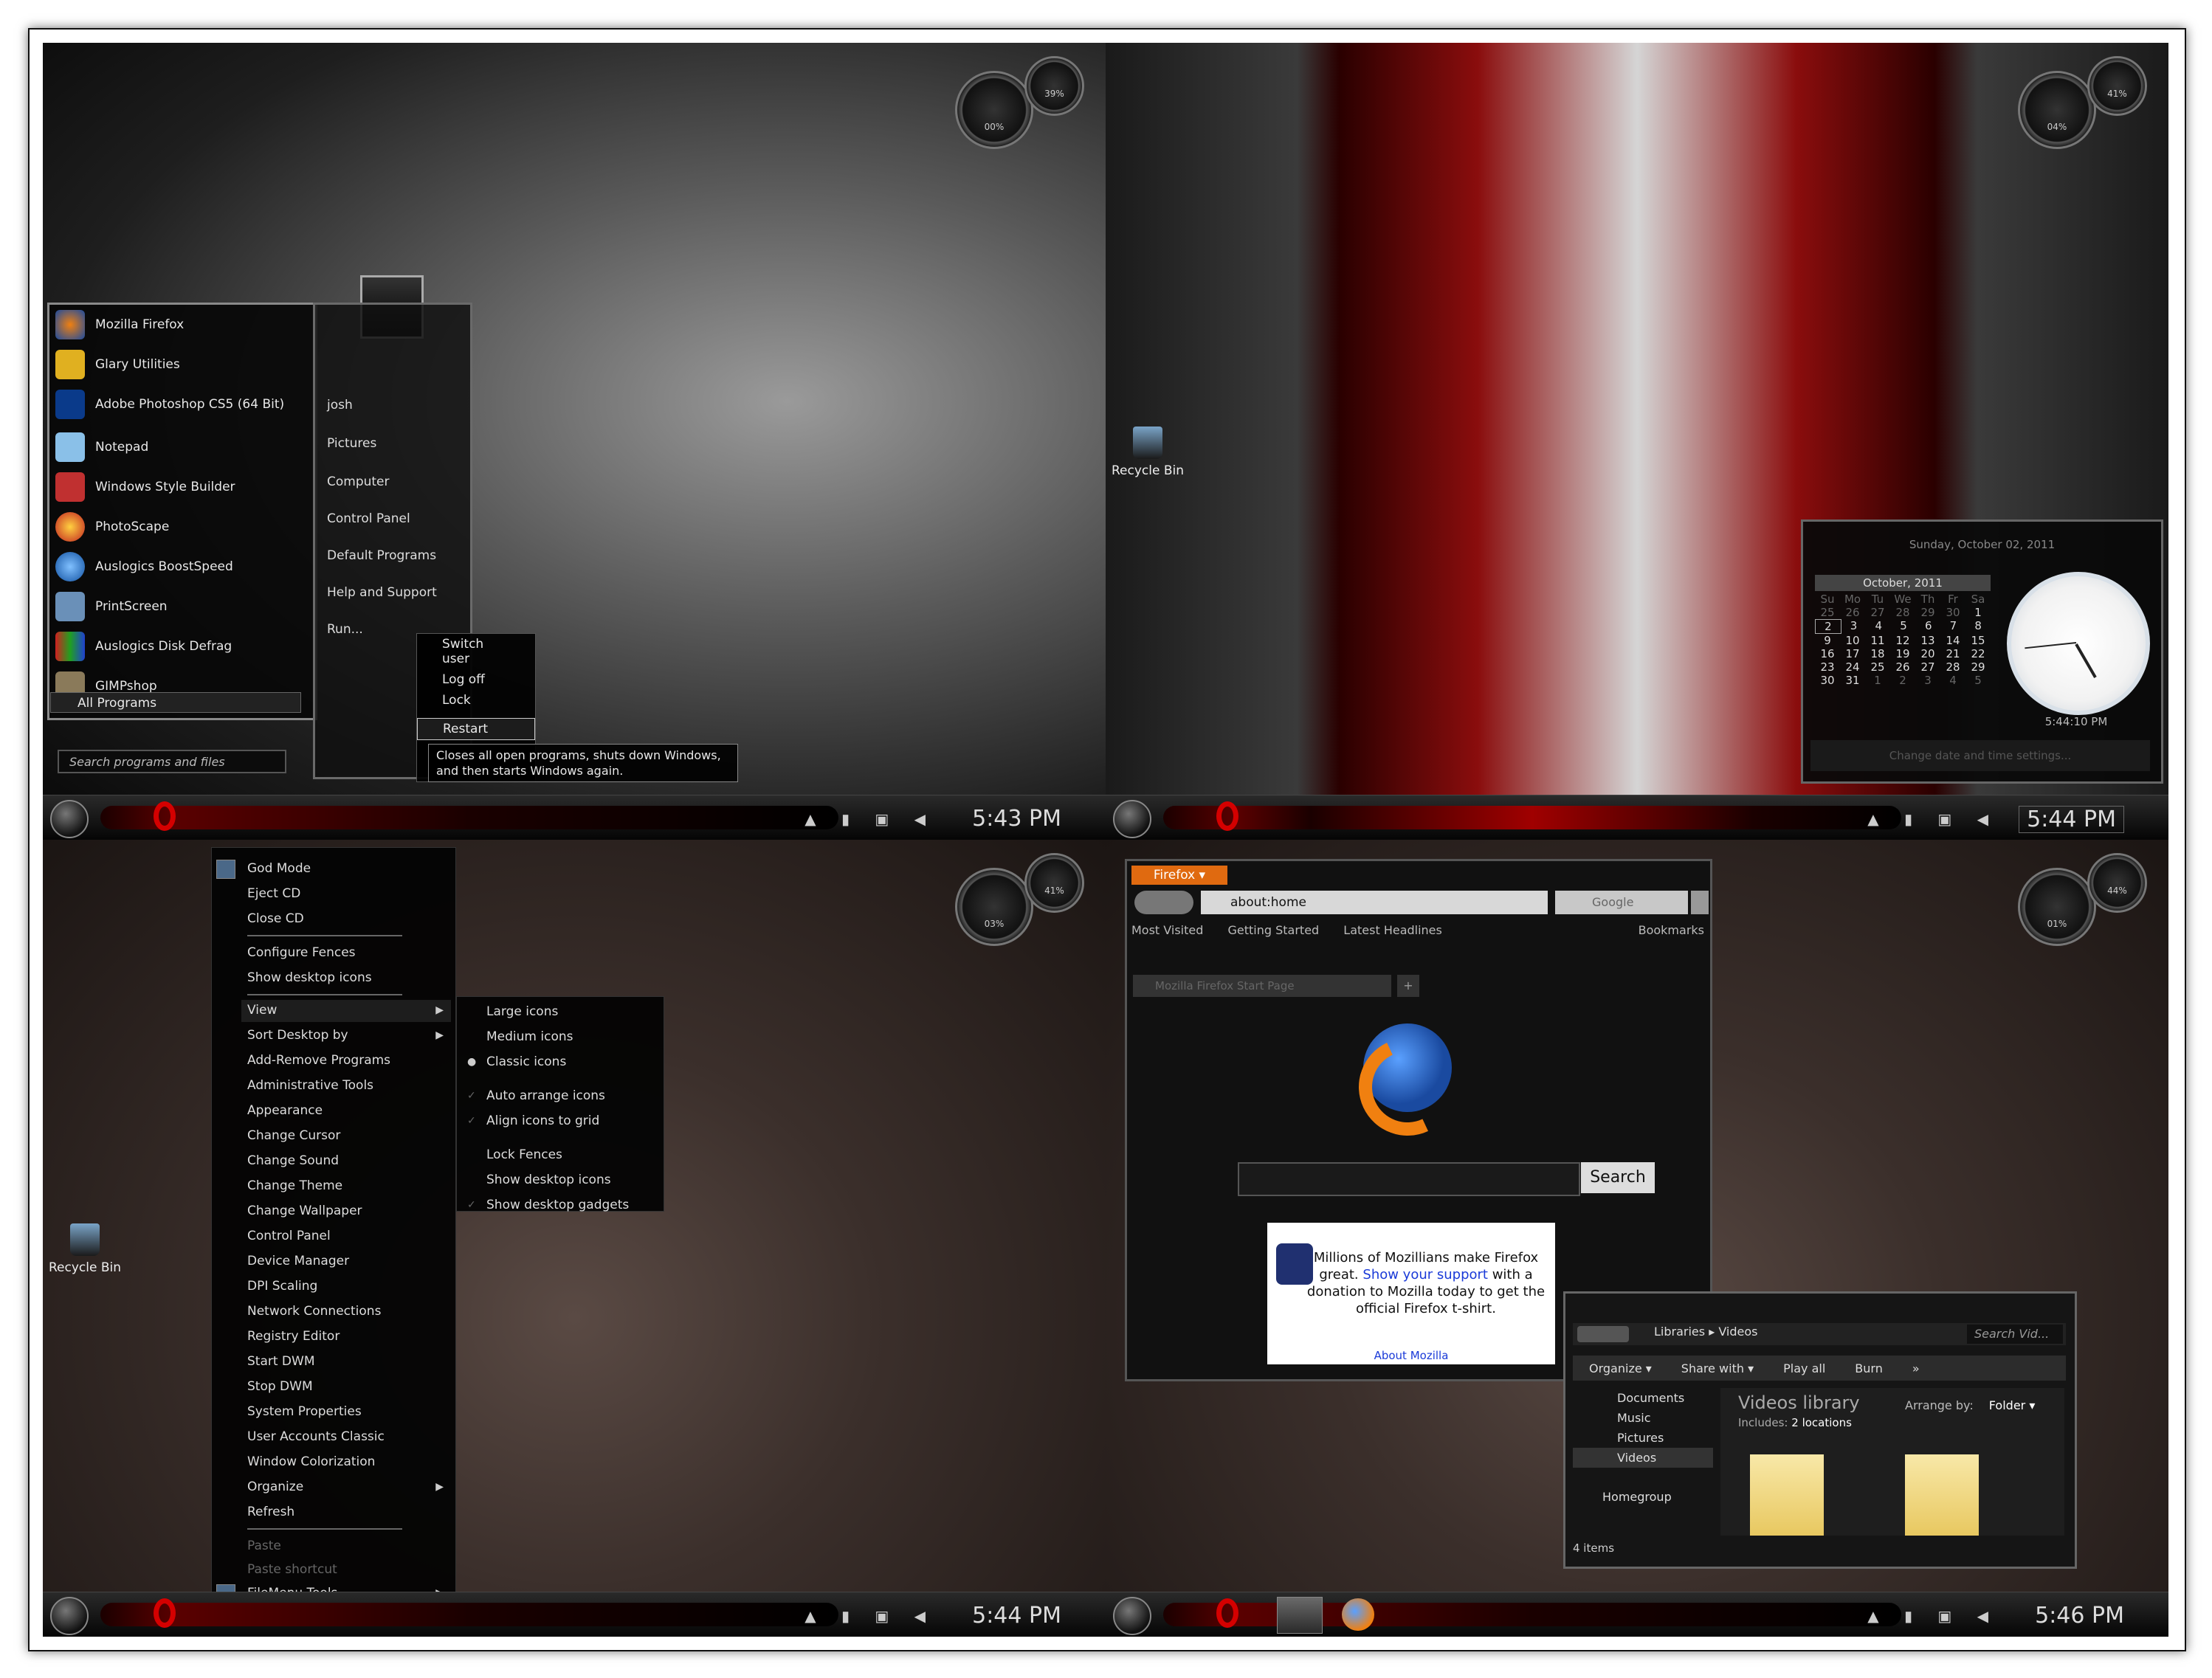 The image size is (2212, 1678). What do you see at coordinates (1603, 1334) in the screenshot?
I see `explorer-back-forward` at bounding box center [1603, 1334].